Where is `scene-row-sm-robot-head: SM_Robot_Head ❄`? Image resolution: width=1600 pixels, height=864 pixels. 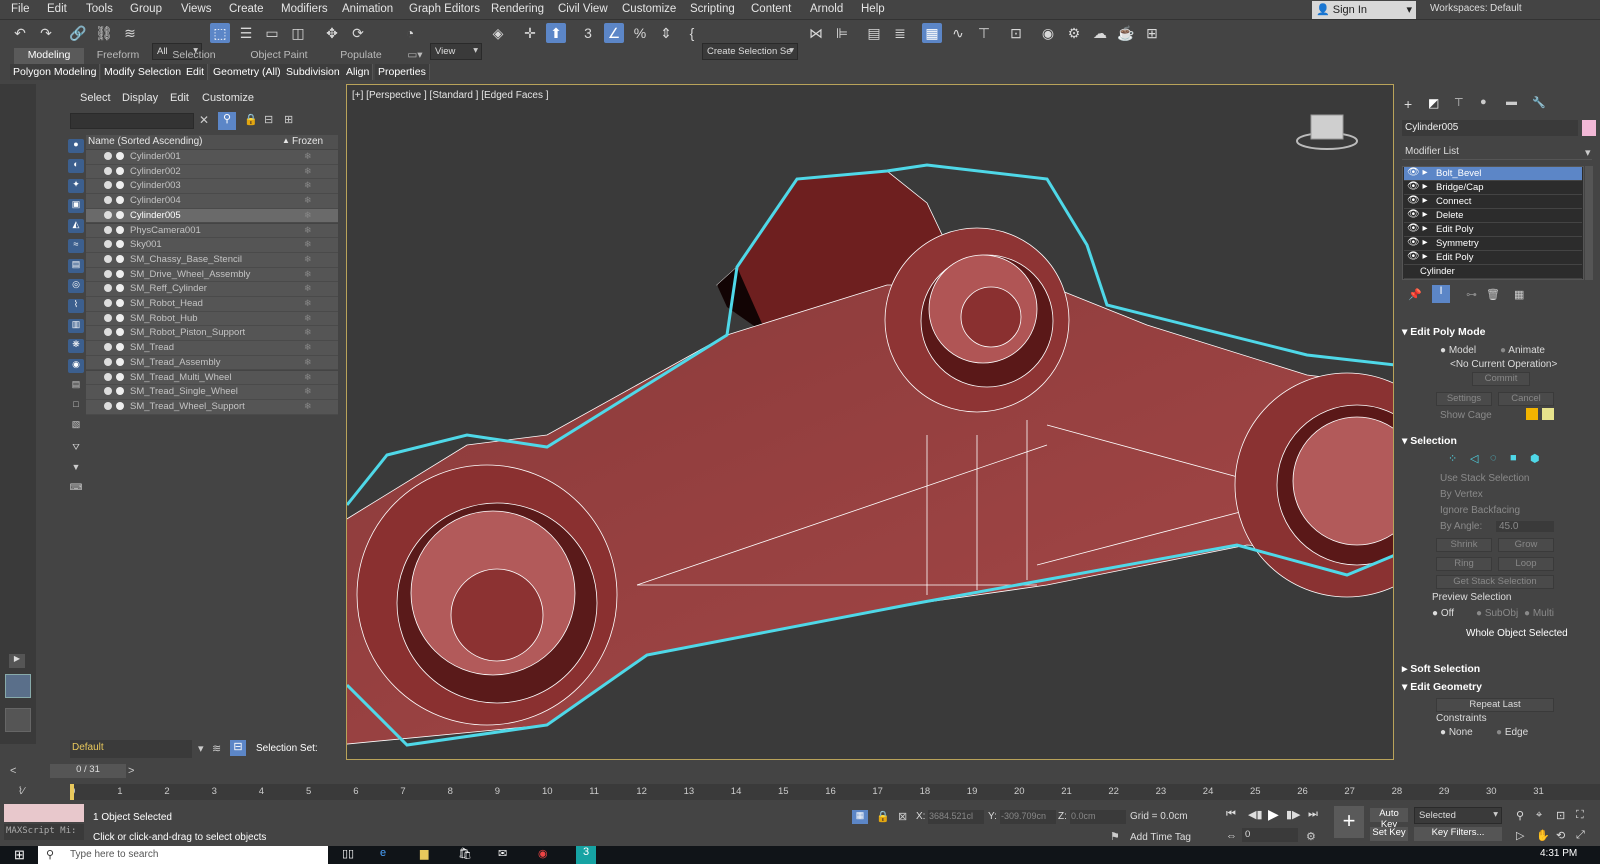 scene-row-sm-robot-head: SM_Robot_Head ❄ is located at coordinates (212, 304).